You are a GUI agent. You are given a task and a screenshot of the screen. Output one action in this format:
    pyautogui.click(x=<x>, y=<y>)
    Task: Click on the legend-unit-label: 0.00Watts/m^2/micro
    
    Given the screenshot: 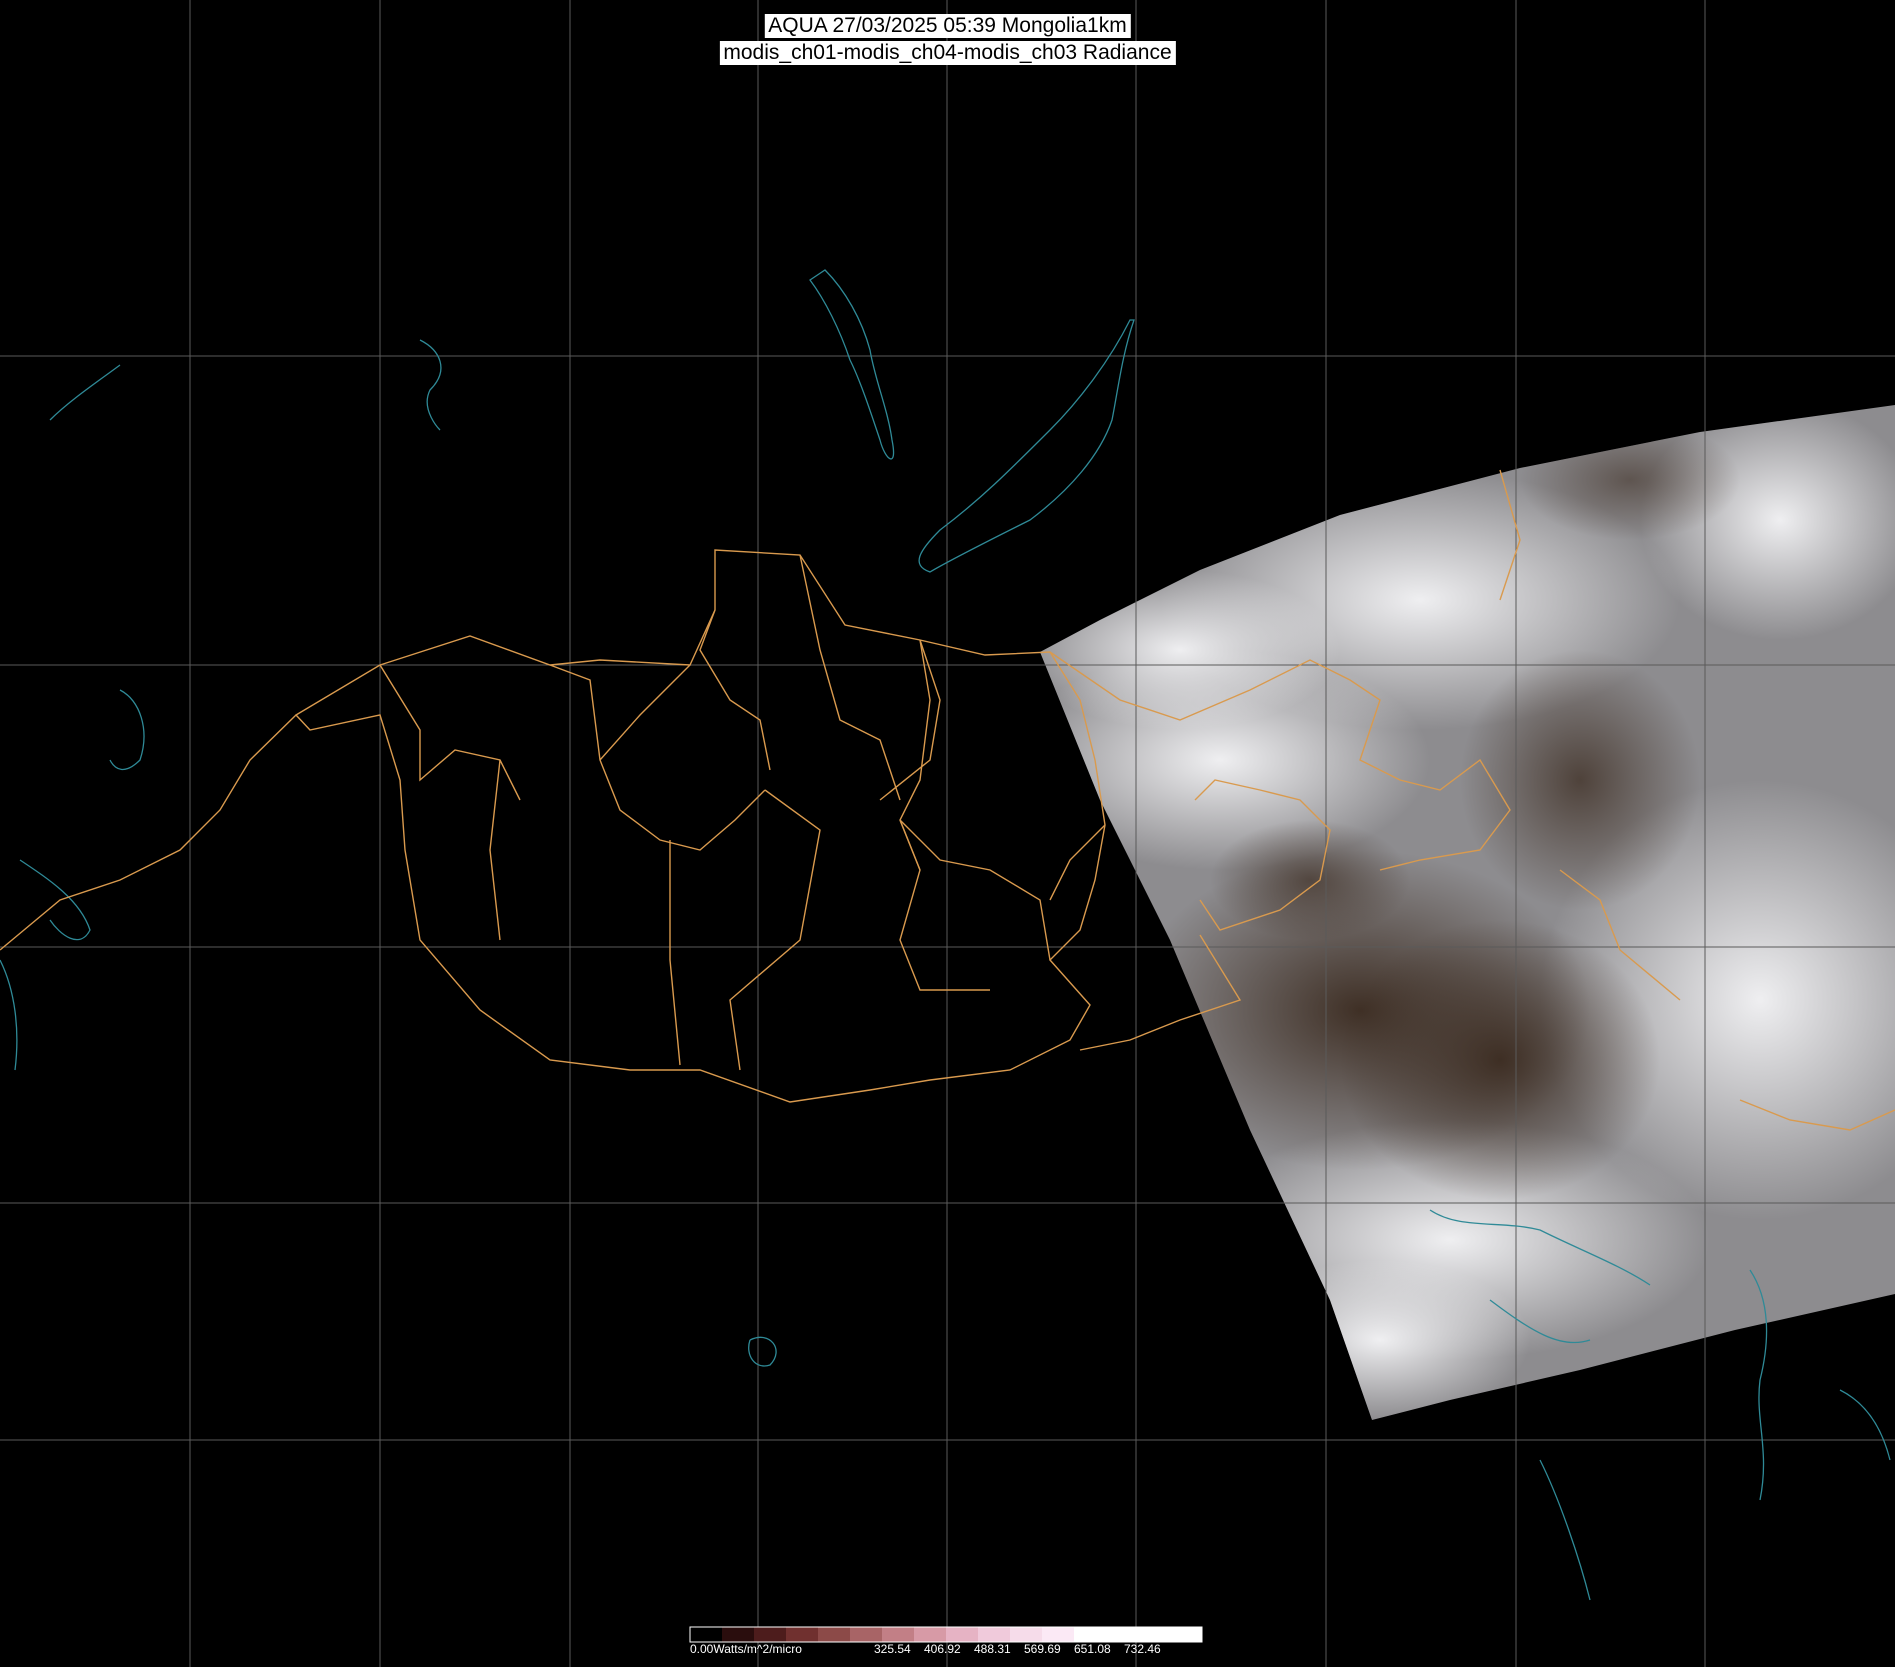 What is the action you would take?
    pyautogui.click(x=746, y=1649)
    